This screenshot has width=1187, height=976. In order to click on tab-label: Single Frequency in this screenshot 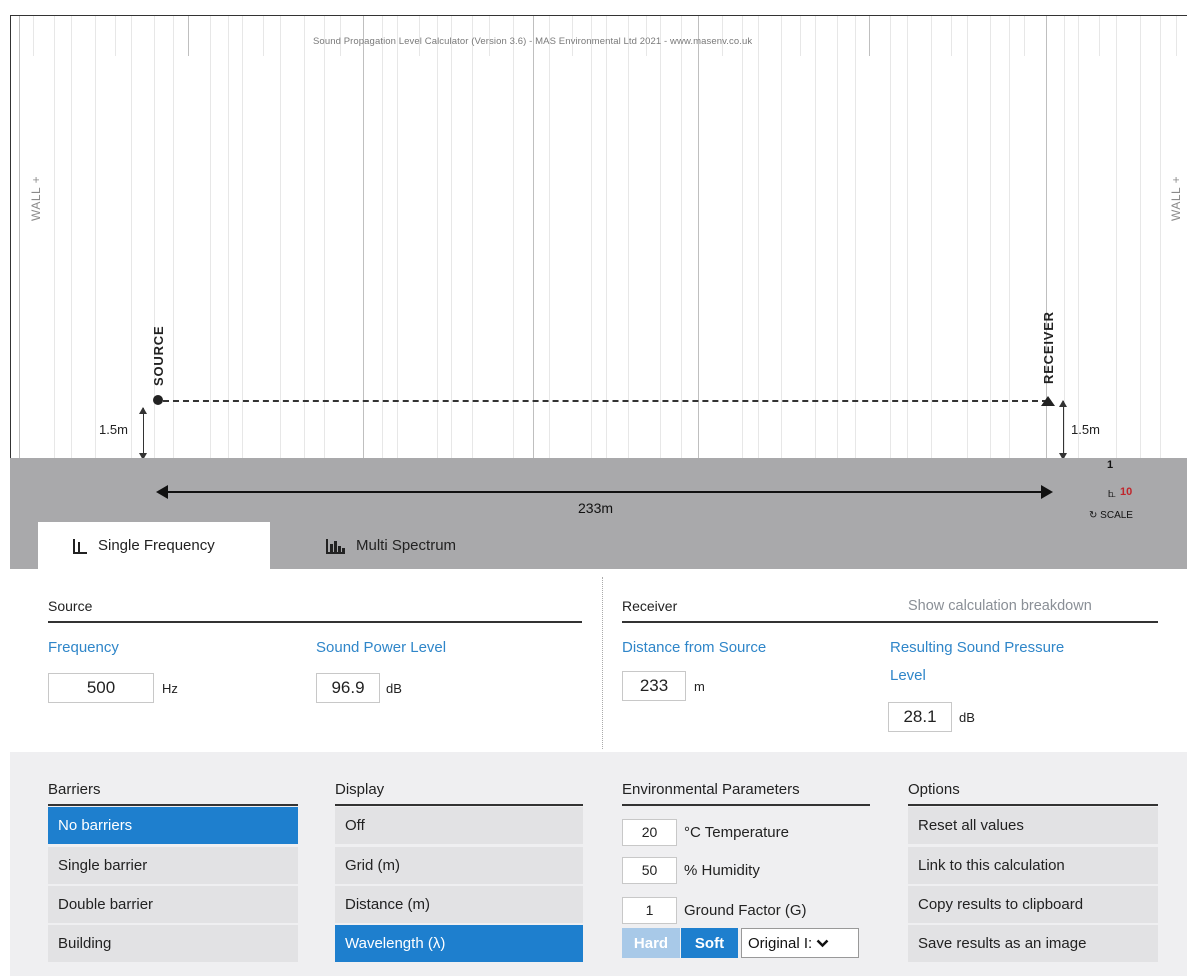, I will do `click(156, 545)`.